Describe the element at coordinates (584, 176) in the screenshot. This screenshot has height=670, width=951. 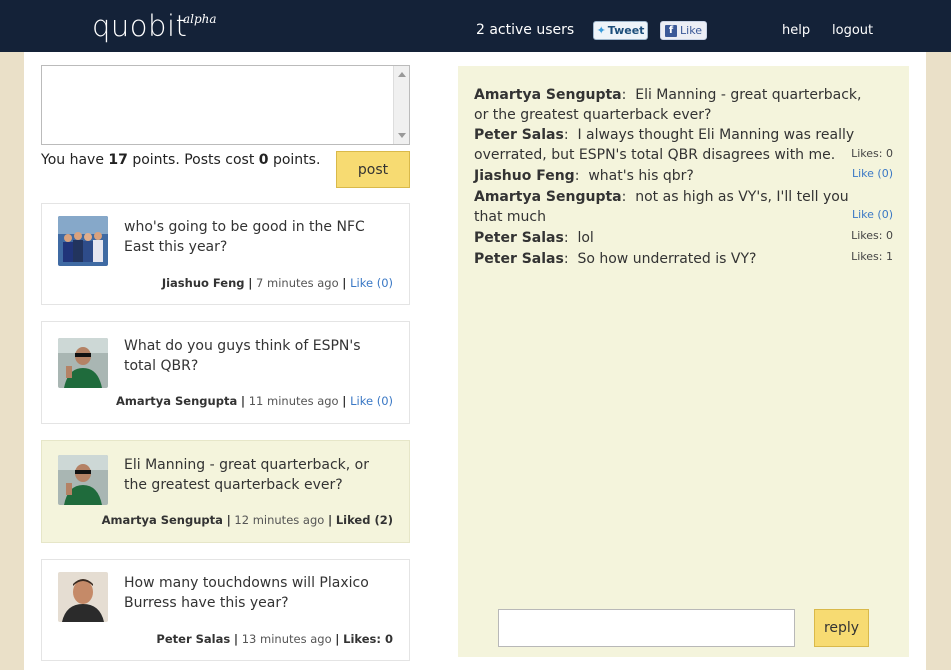
I see `chat-message: Jiashuo Feng: what's his qbr?` at that location.